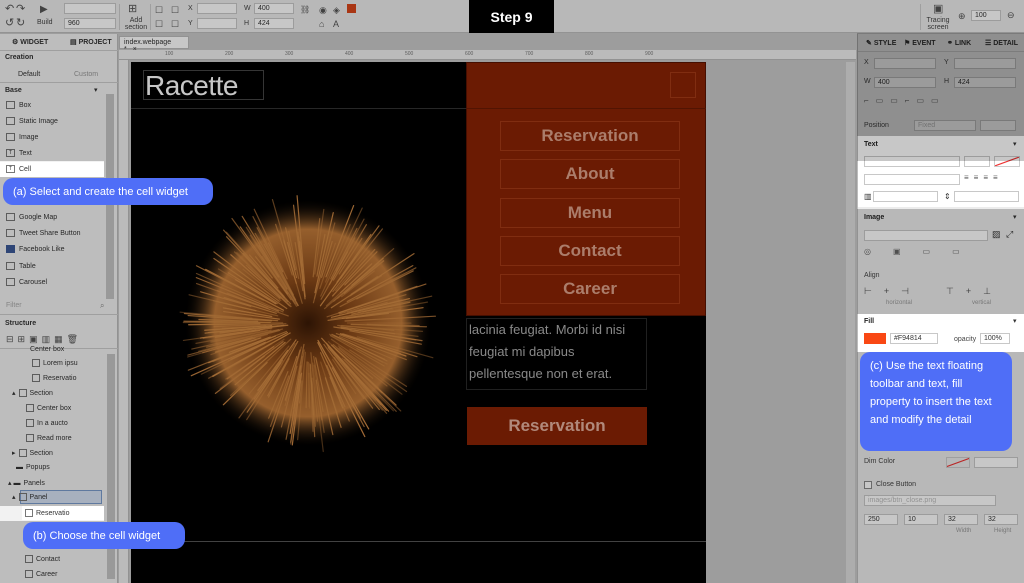 This screenshot has width=1024, height=583. What do you see at coordinates (54, 378) in the screenshot?
I see `tree-item: Reservatio` at bounding box center [54, 378].